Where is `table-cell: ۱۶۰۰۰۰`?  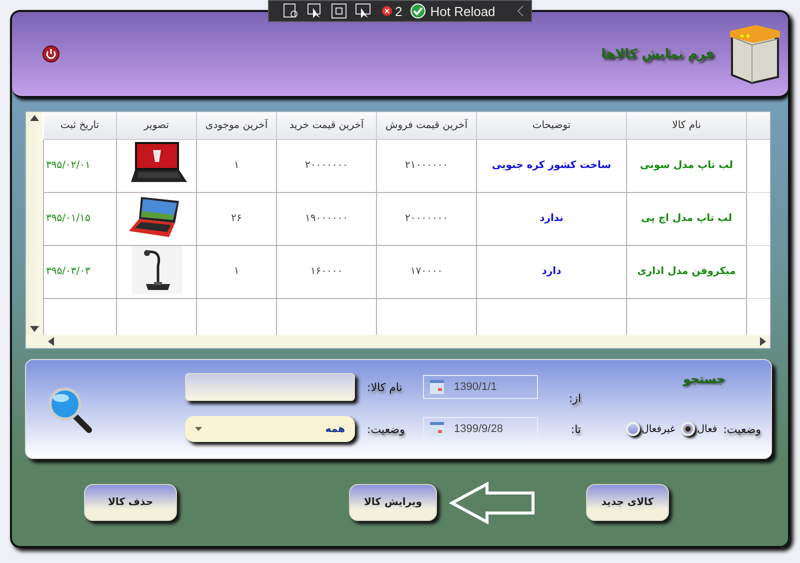
table-cell: ۱۶۰۰۰۰ is located at coordinates (326, 271).